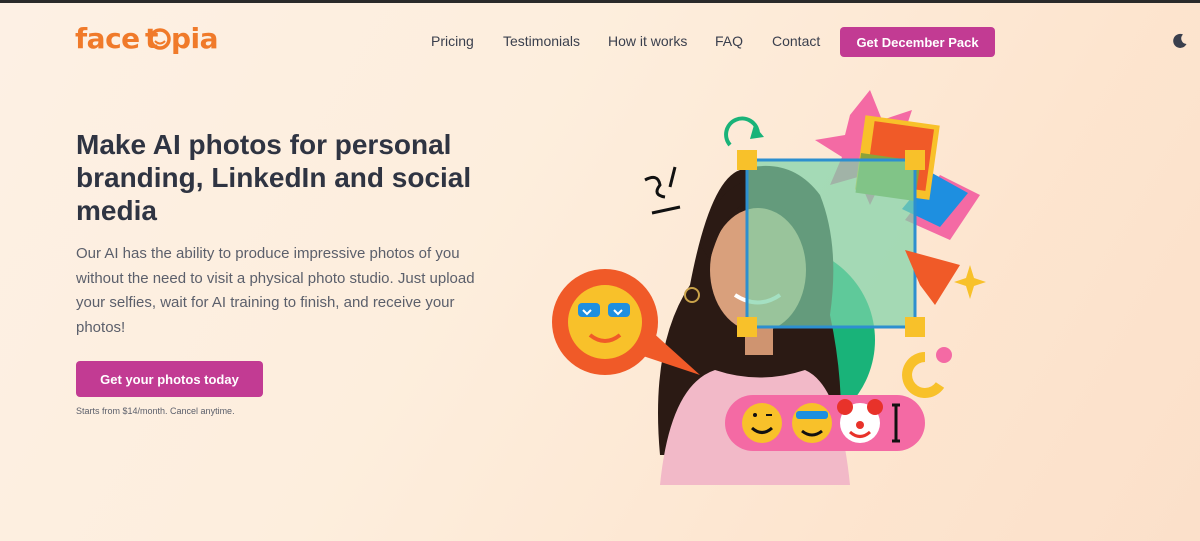 This screenshot has height=541, width=1200. Describe the element at coordinates (662, 190) in the screenshot. I see `scribble-doodle` at that location.